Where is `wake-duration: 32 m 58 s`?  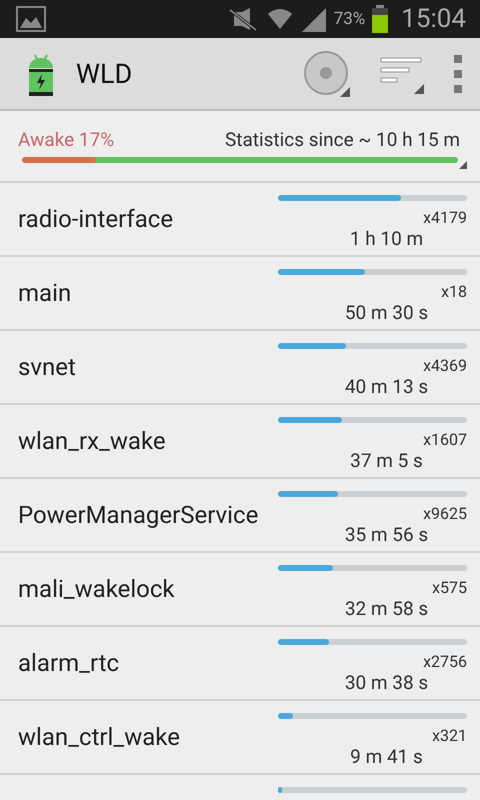
wake-duration: 32 m 58 s is located at coordinates (386, 608).